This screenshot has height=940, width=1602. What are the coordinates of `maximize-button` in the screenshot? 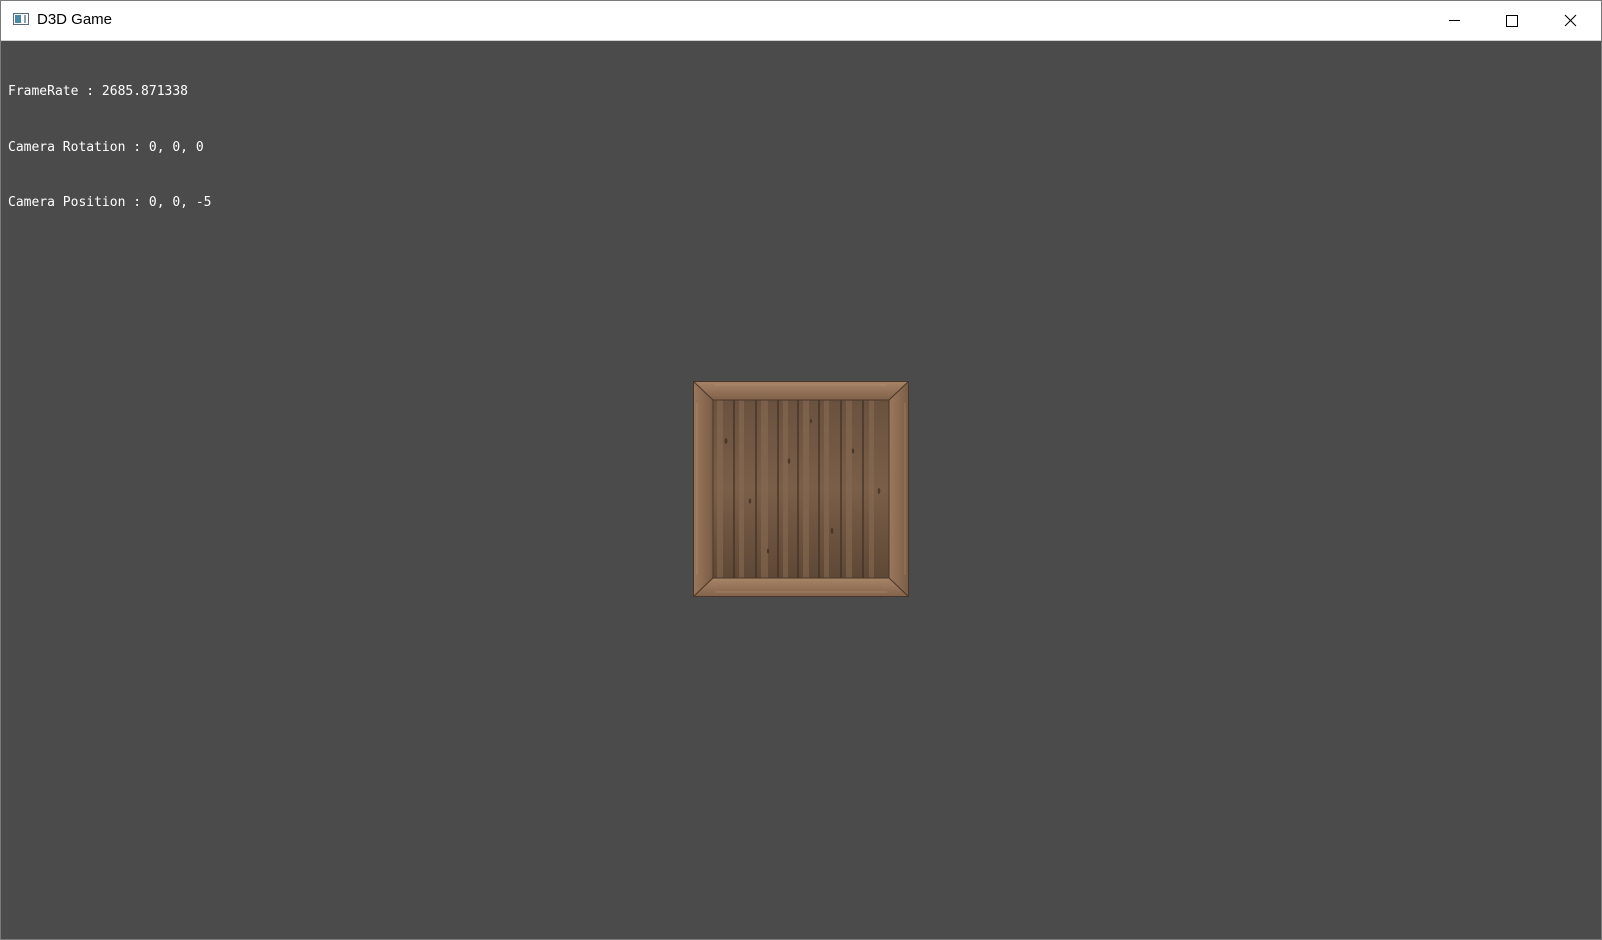 It's located at (1512, 20).